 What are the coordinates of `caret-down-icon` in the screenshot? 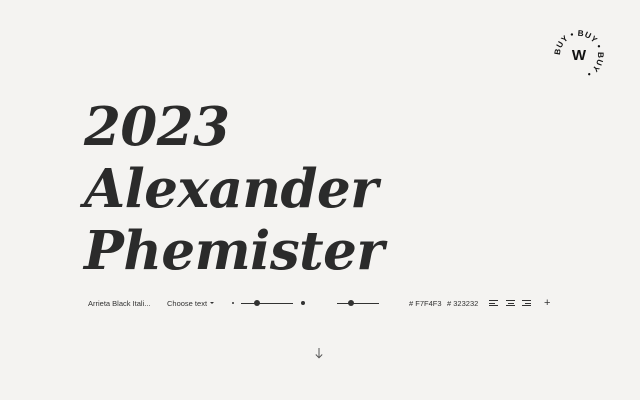 It's located at (212, 303).